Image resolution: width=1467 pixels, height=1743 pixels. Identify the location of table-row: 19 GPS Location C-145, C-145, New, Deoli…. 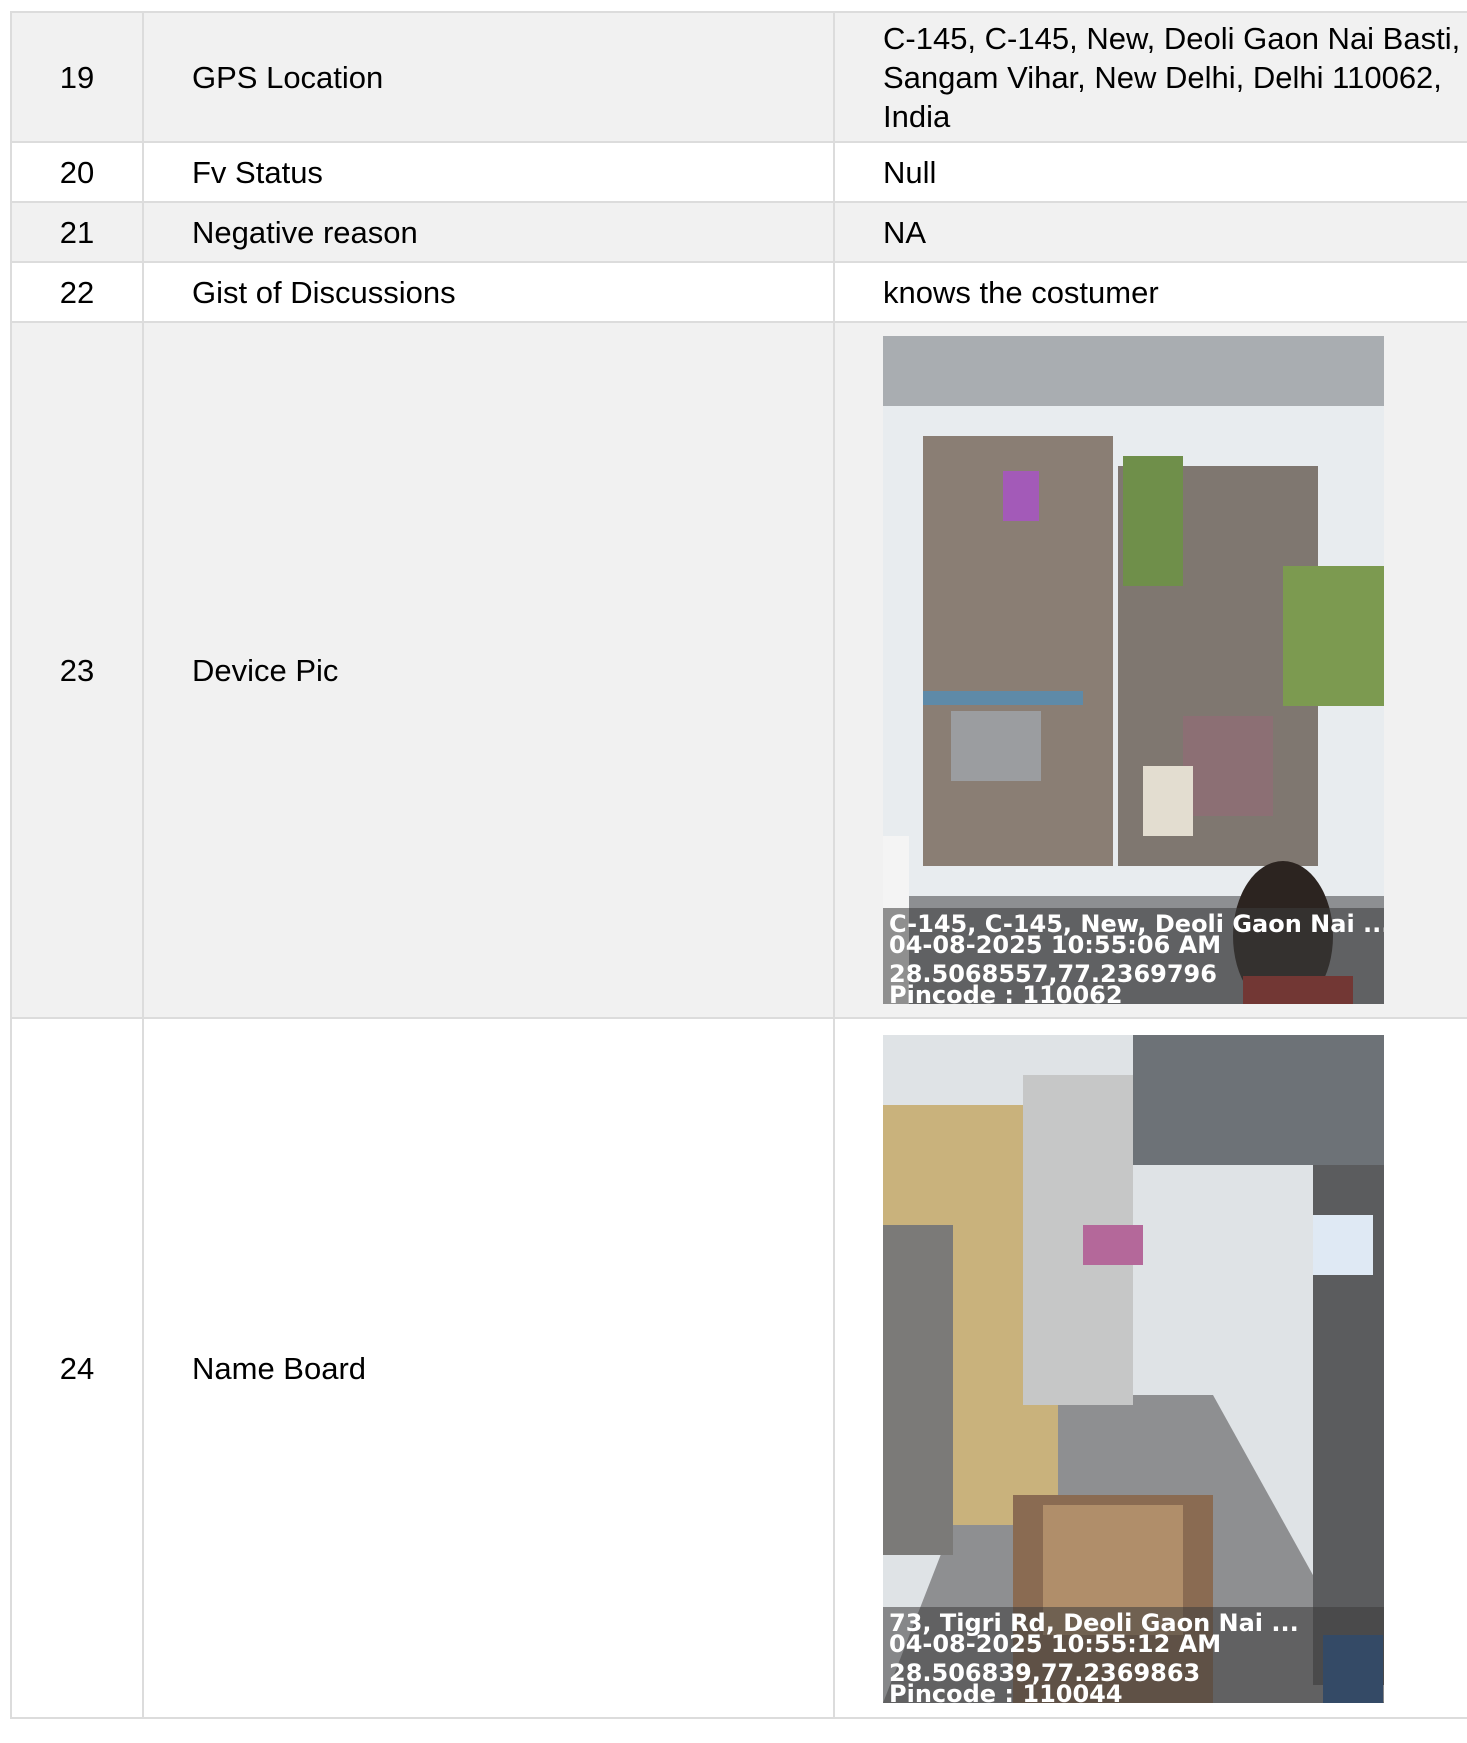
(738, 77).